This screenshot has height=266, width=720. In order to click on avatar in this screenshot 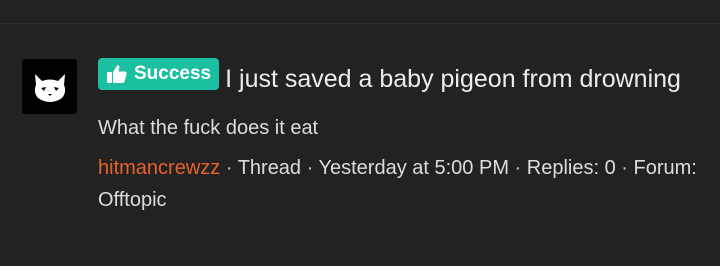, I will do `click(49, 86)`.